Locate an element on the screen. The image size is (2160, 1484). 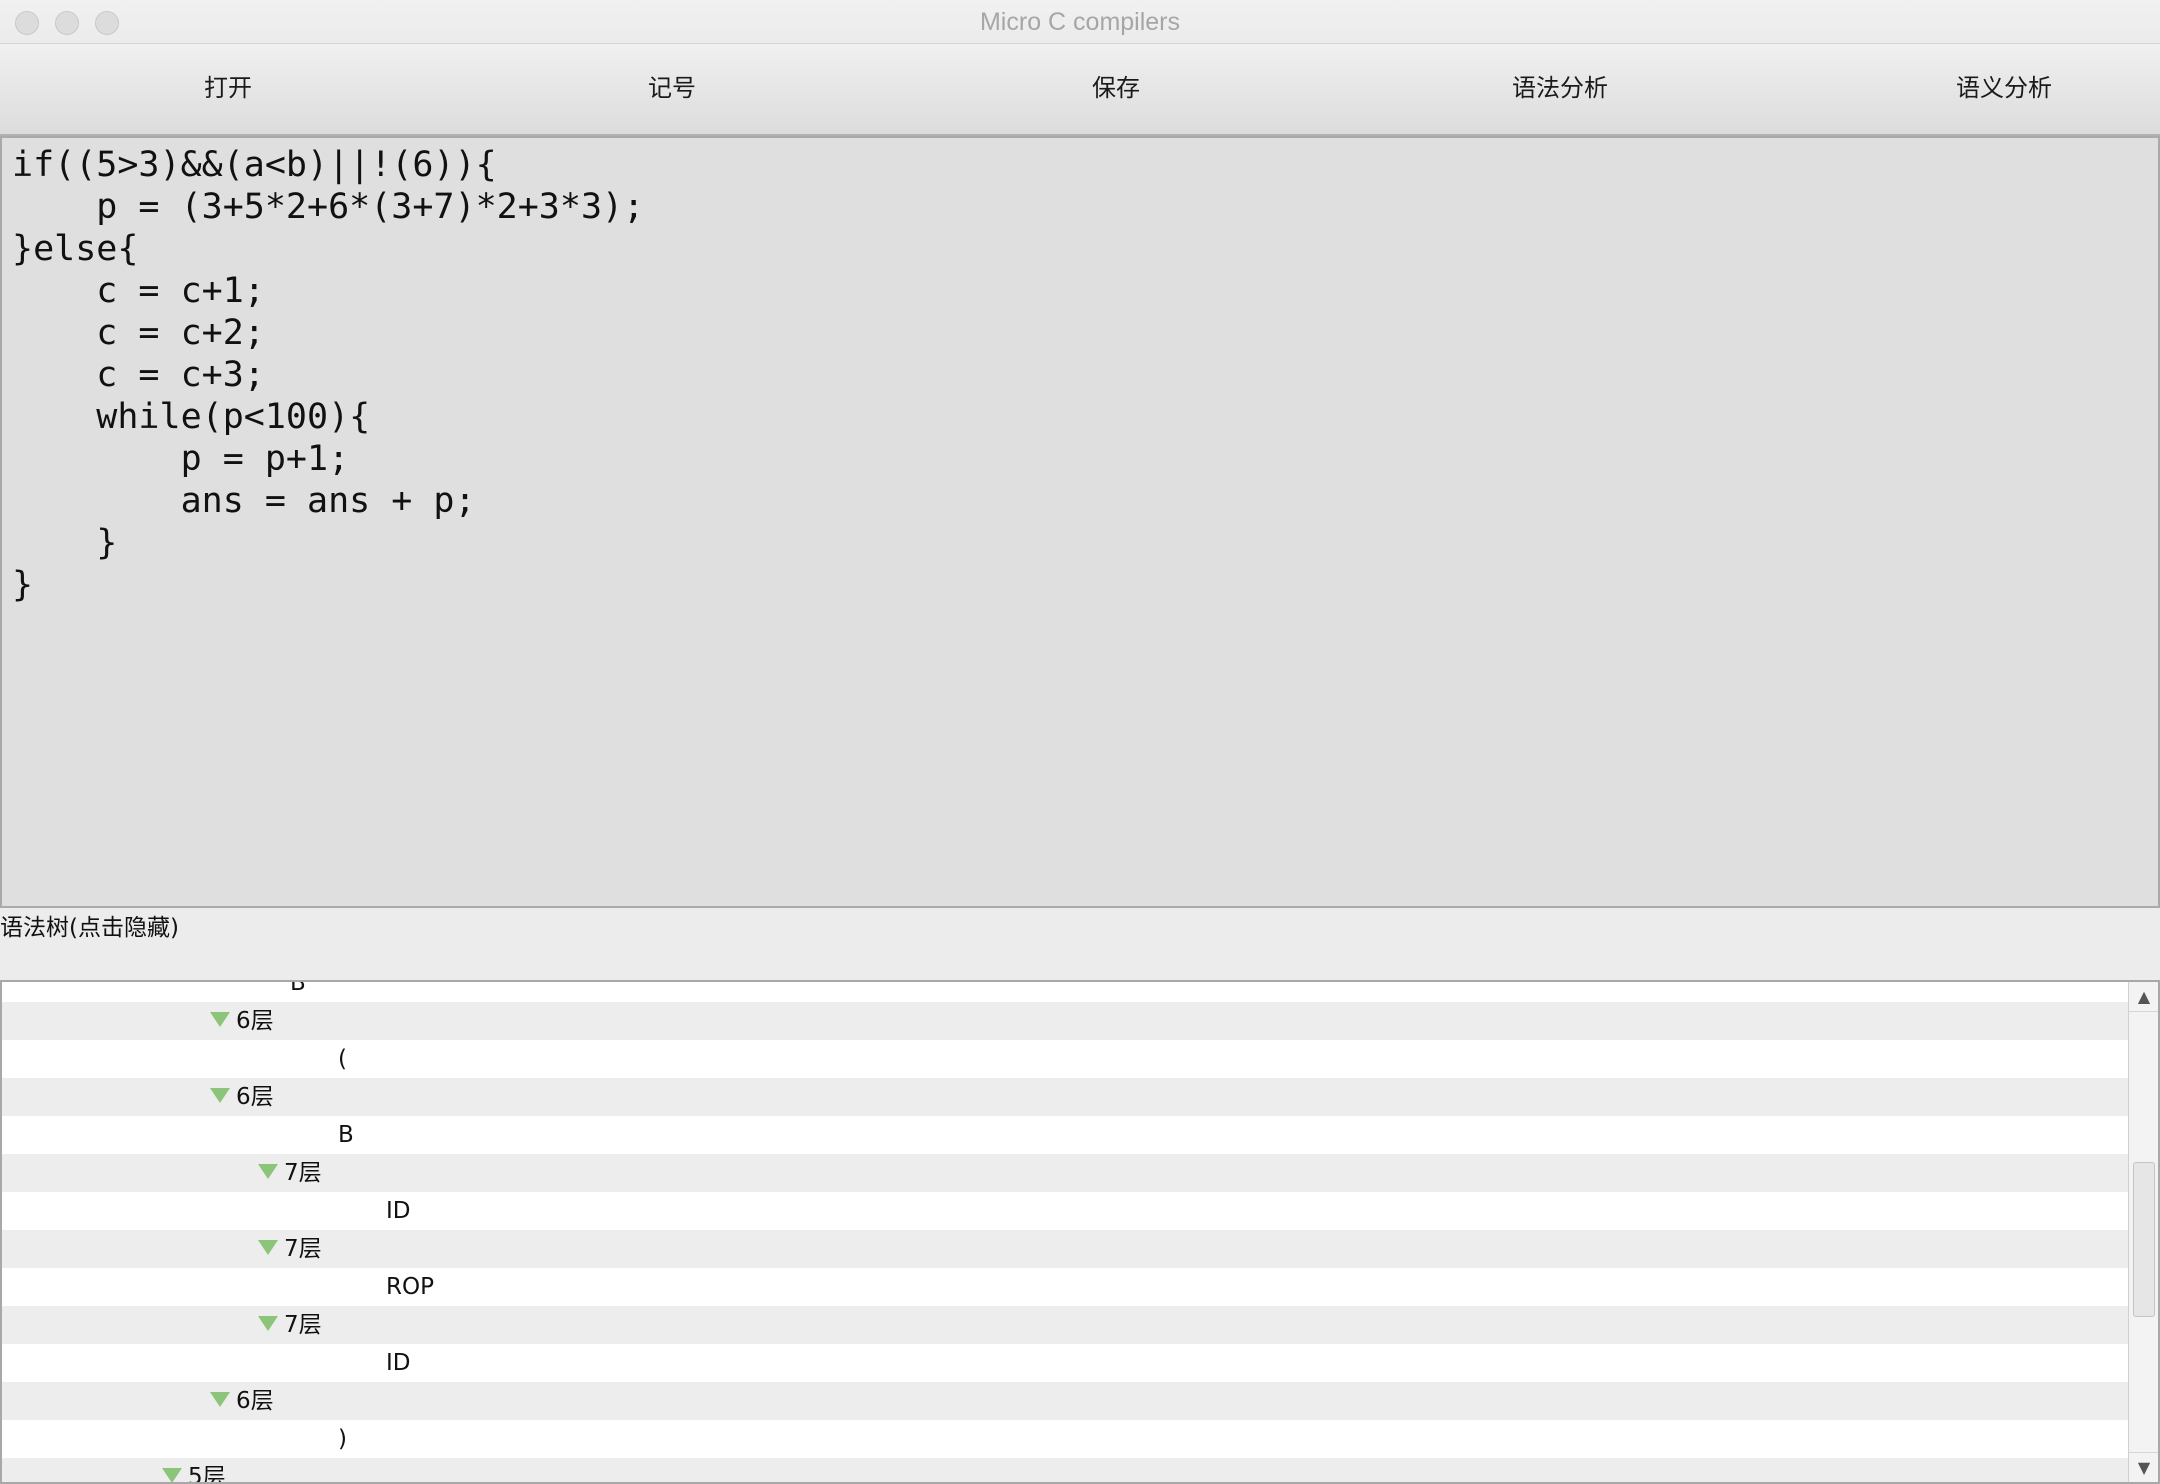
title-bar: Micro C compilers is located at coordinates (1080, 22).